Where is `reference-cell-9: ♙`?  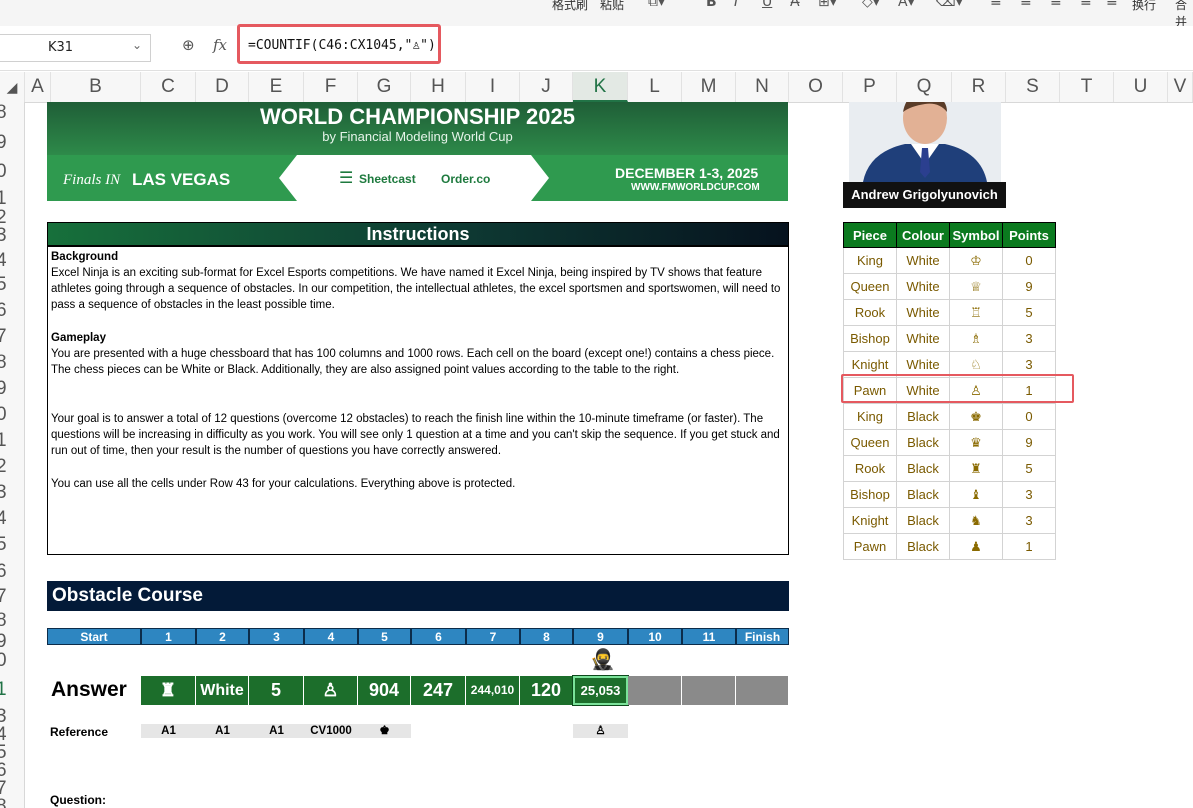 reference-cell-9: ♙ is located at coordinates (600, 731).